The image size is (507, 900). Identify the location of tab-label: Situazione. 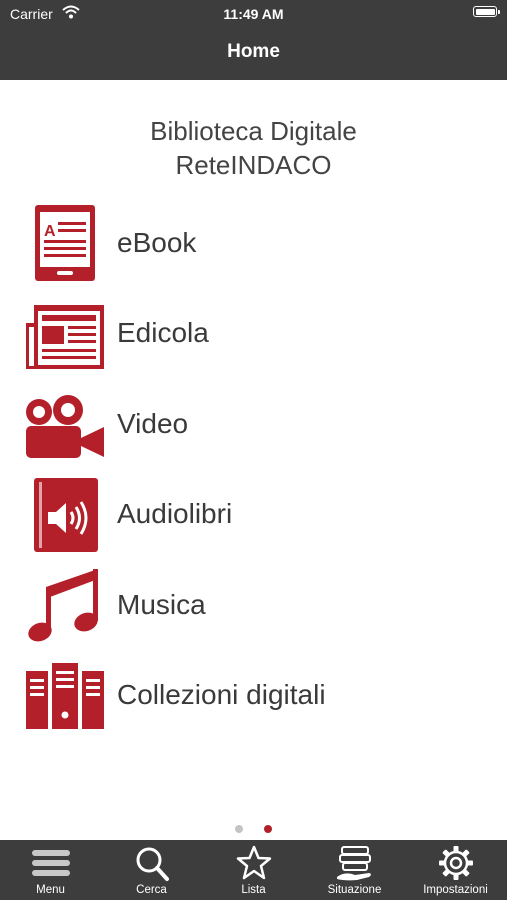
(354, 890).